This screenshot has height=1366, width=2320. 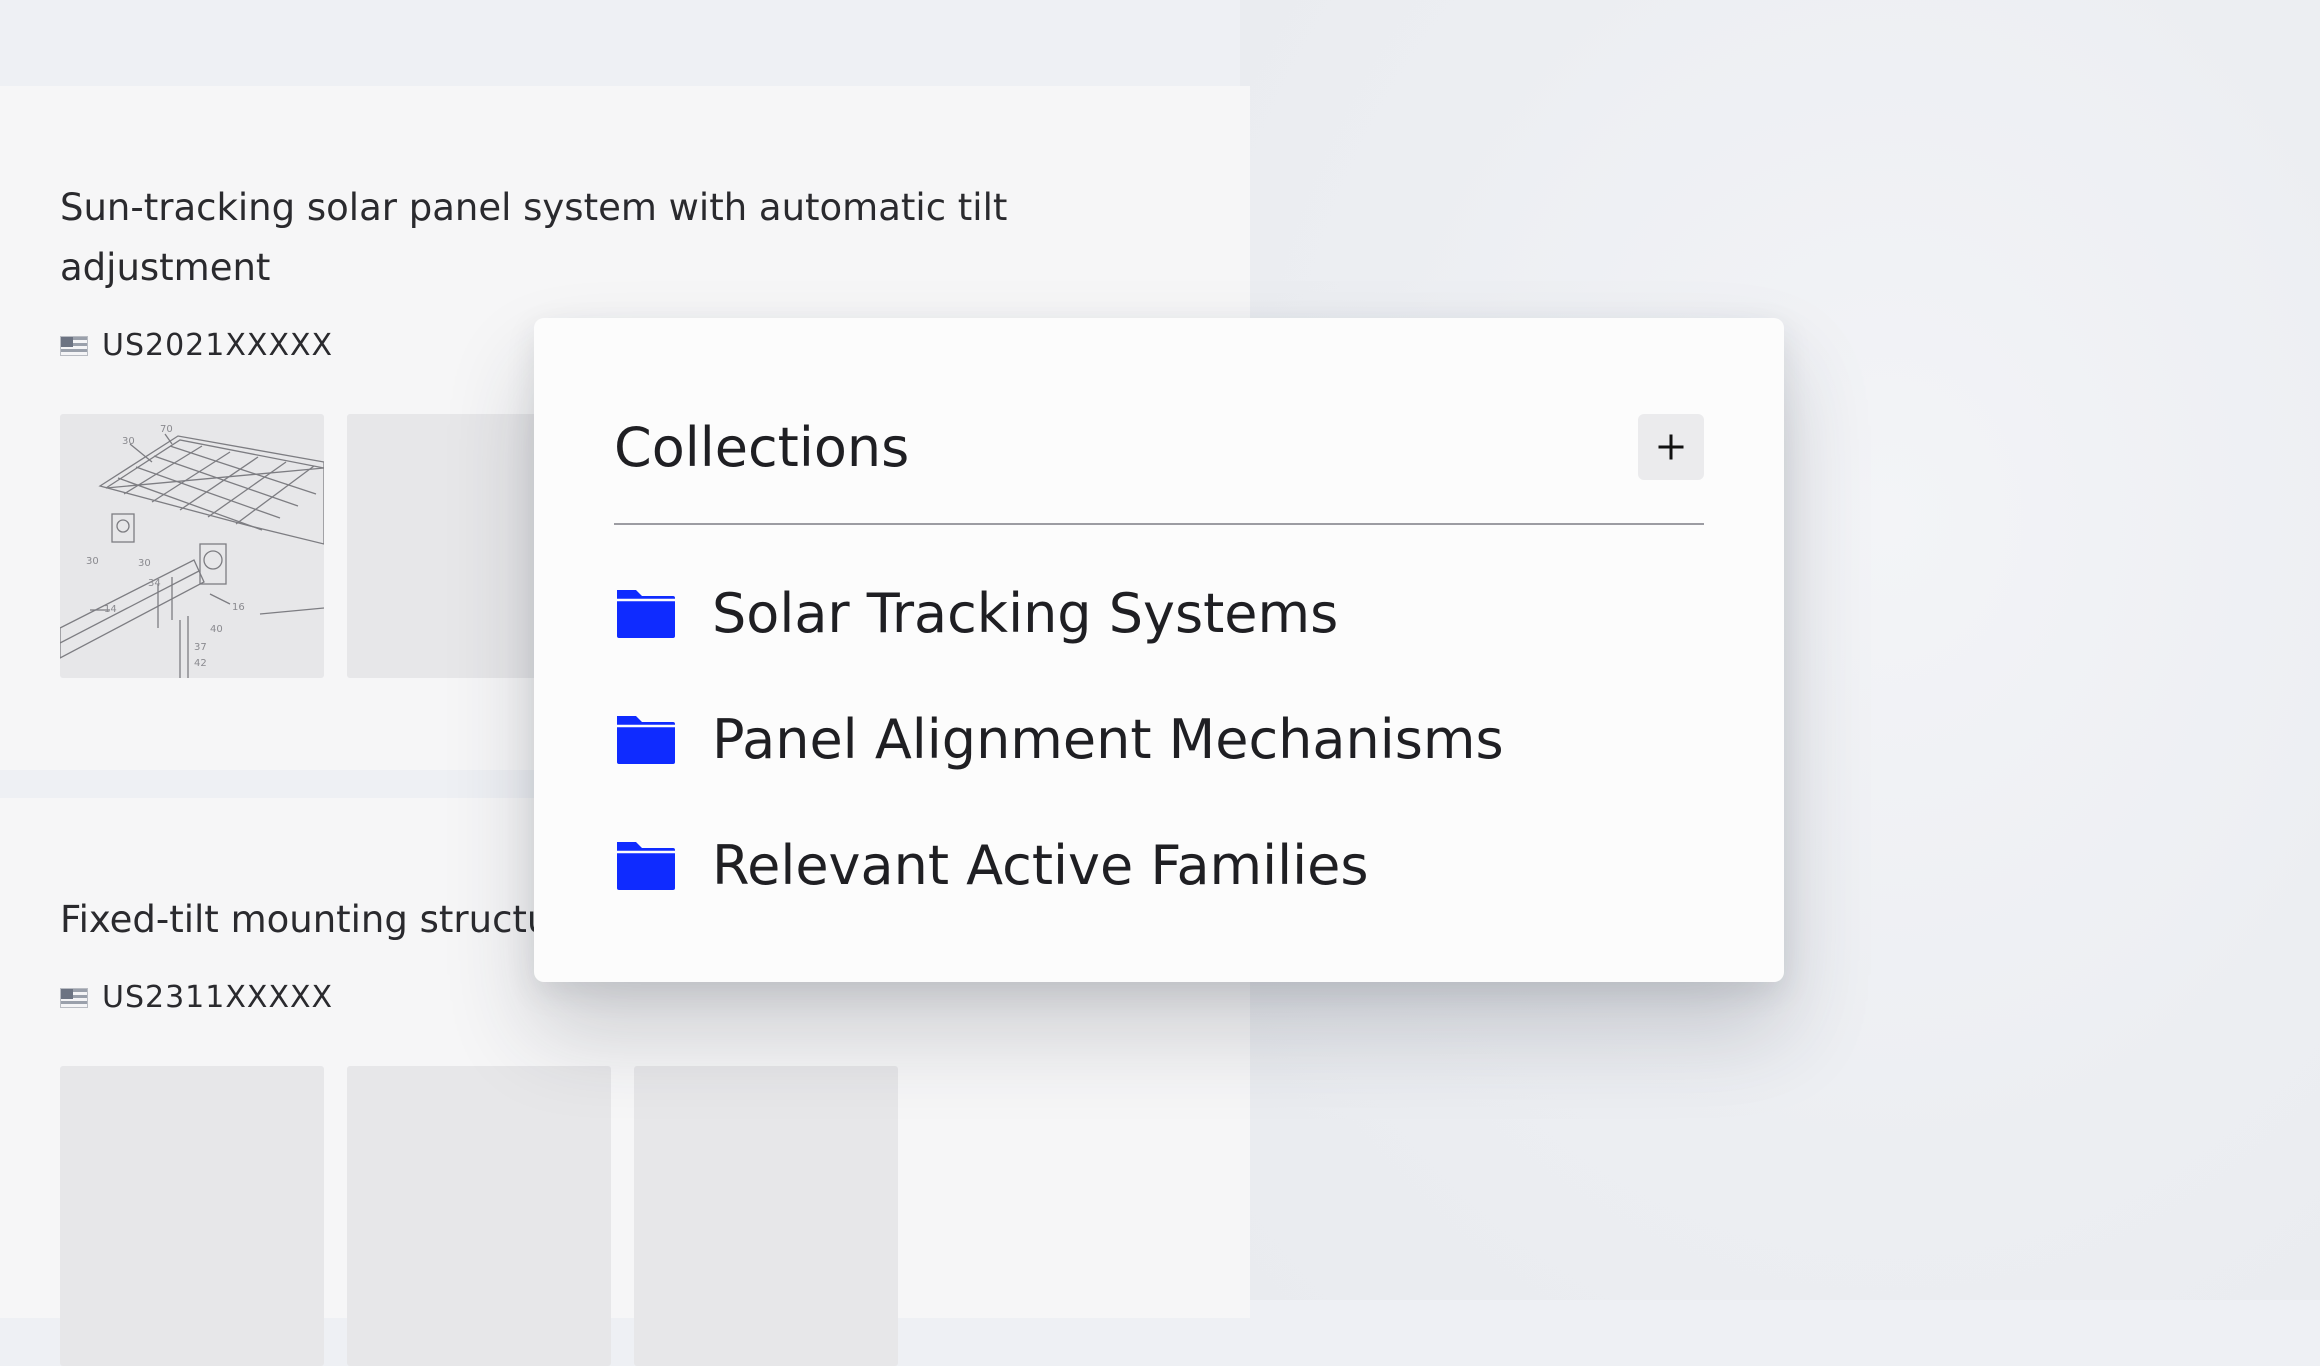 What do you see at coordinates (200, 663) in the screenshot?
I see `svg-text: 42` at bounding box center [200, 663].